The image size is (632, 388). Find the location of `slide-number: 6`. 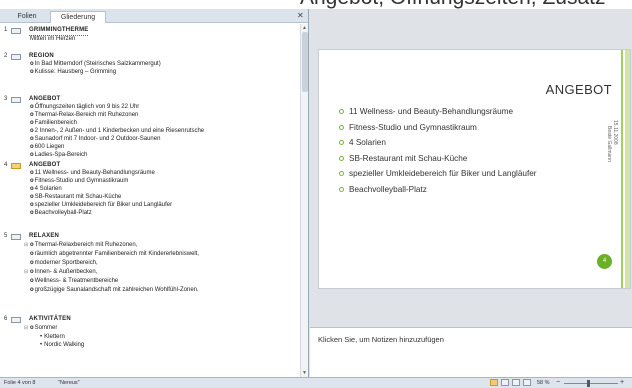

slide-number: 6 is located at coordinates (6, 319).